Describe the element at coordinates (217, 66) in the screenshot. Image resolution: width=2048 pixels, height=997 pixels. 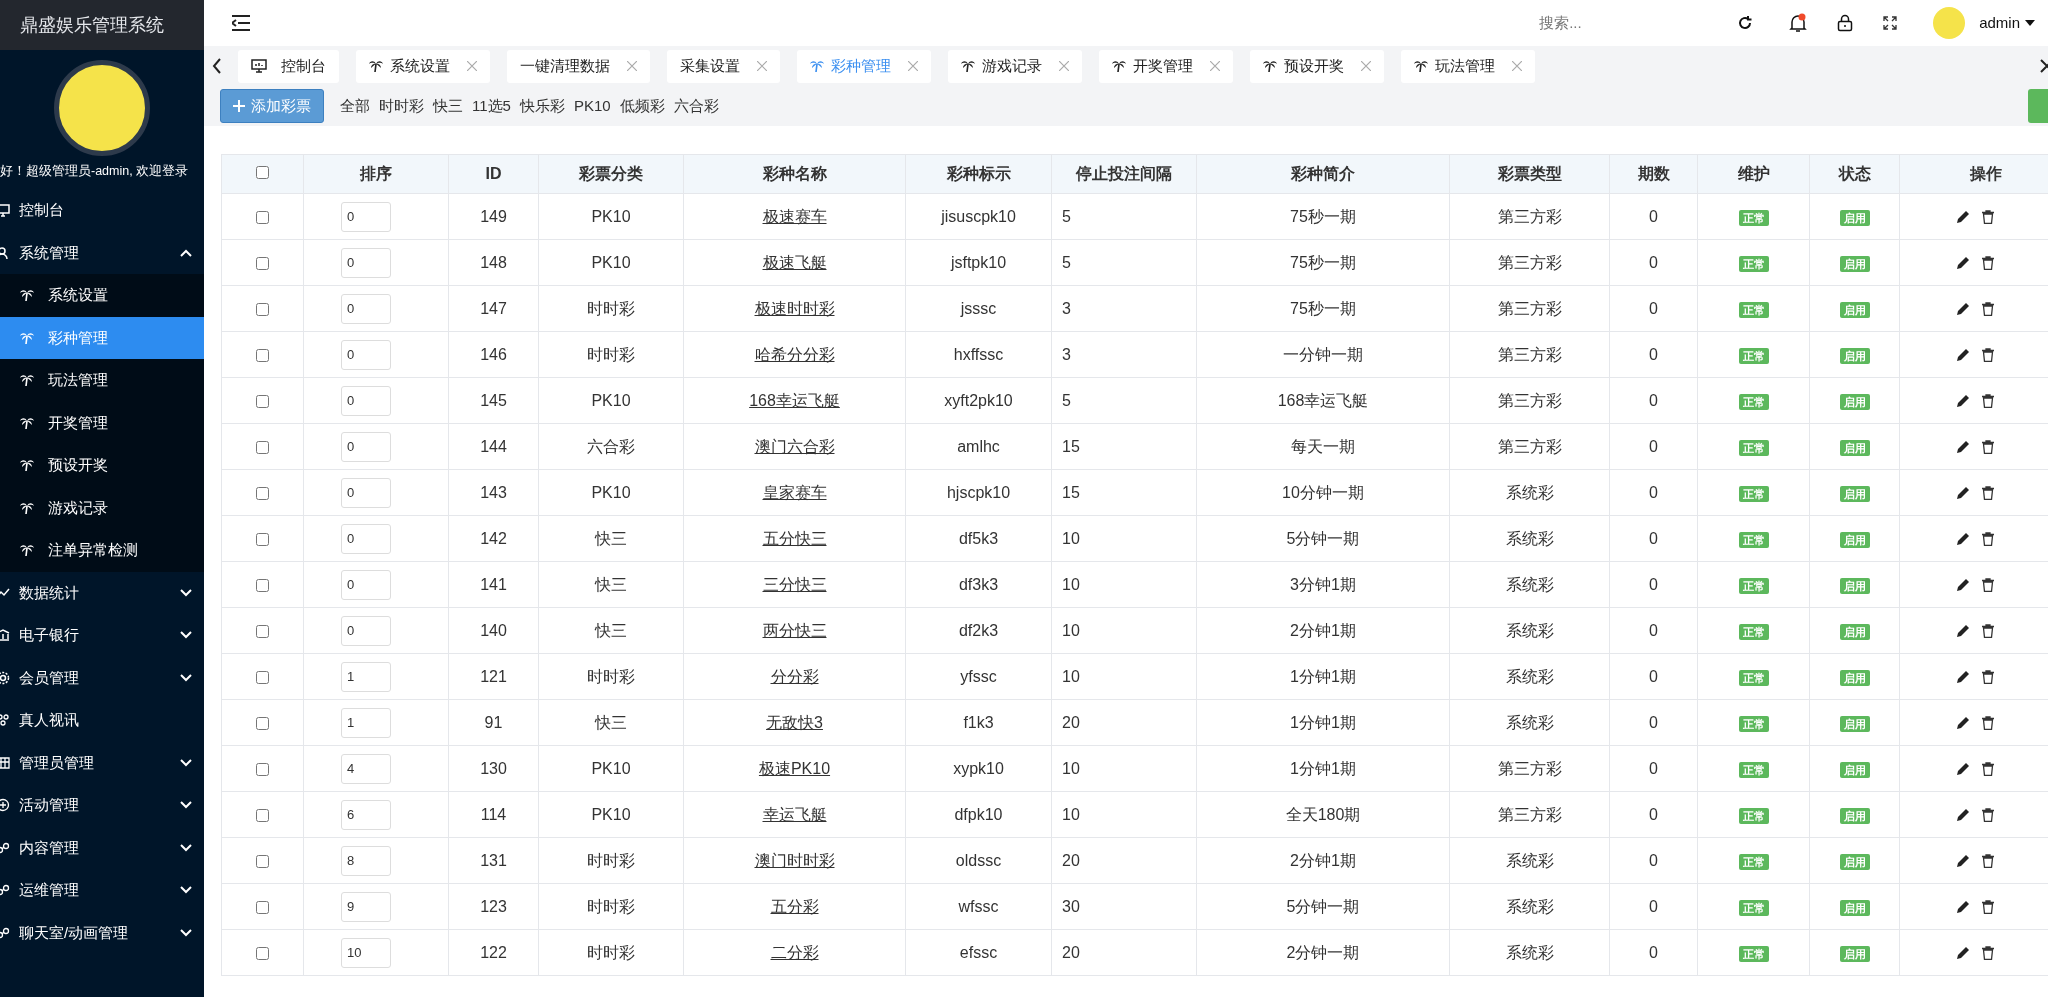
I see `scroll-left-icon` at that location.